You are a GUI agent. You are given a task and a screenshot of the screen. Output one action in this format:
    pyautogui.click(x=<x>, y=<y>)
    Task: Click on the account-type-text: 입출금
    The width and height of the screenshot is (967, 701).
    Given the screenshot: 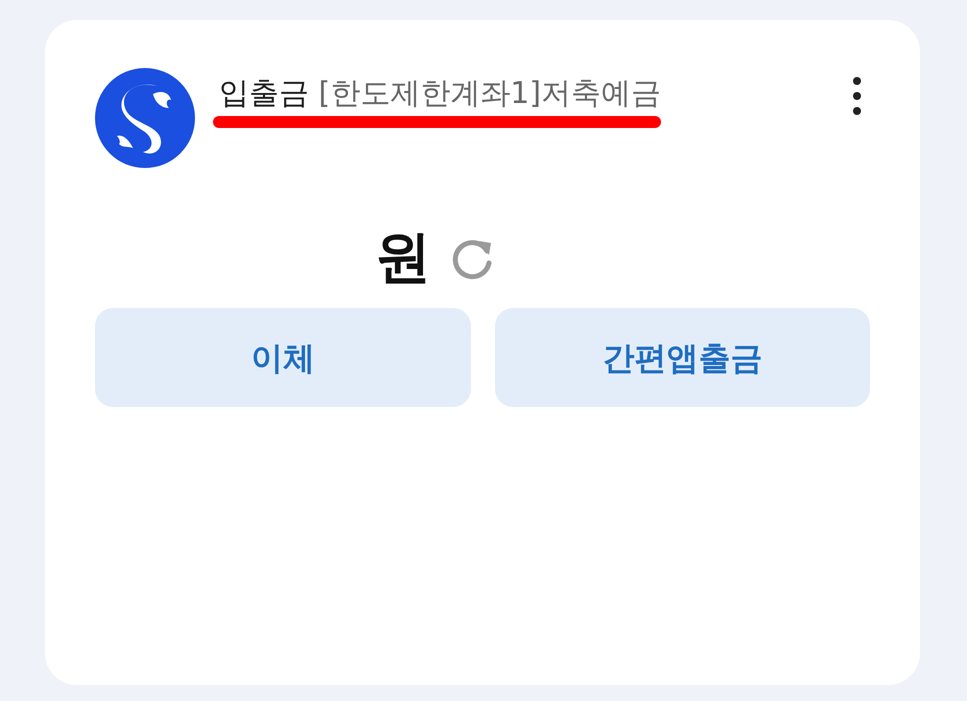 What is the action you would take?
    pyautogui.click(x=264, y=93)
    